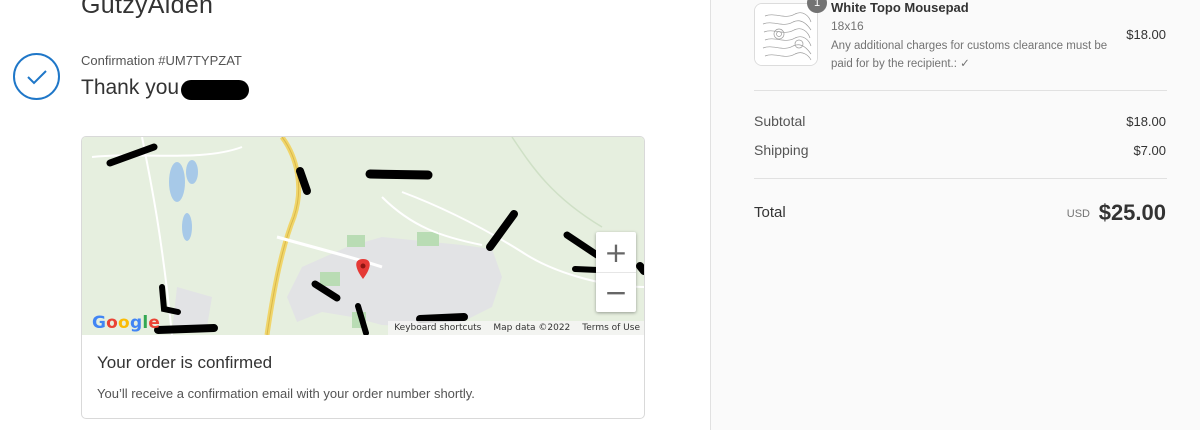  Describe the element at coordinates (1149, 150) in the screenshot. I see `shipping-value: $7.00` at that location.